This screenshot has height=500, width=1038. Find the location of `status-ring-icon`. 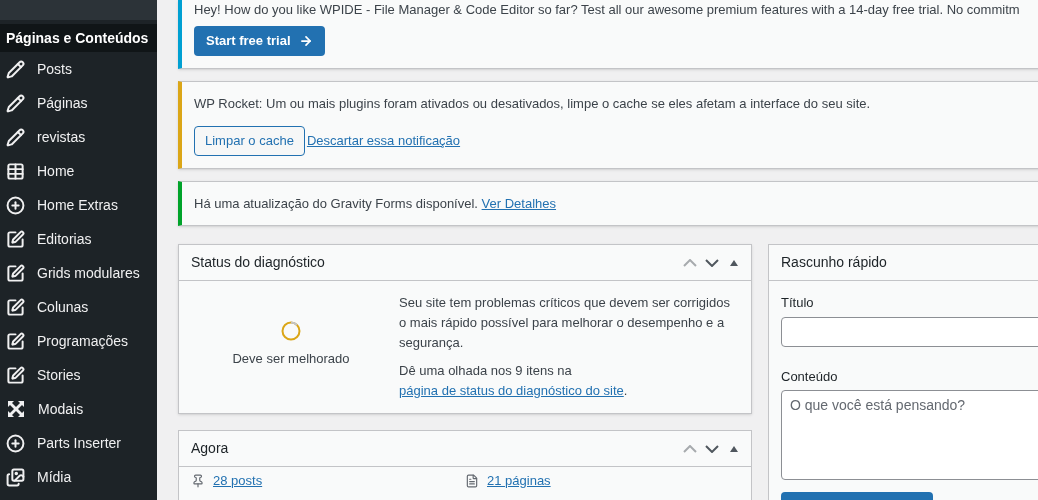

status-ring-icon is located at coordinates (291, 331).